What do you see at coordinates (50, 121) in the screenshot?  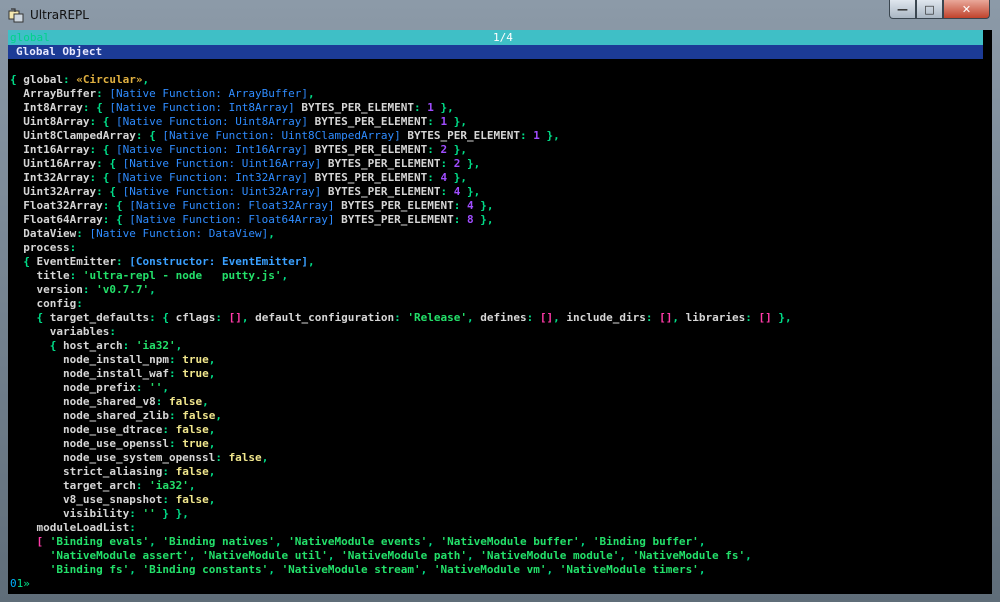 I see `output-token: Uint8Array` at bounding box center [50, 121].